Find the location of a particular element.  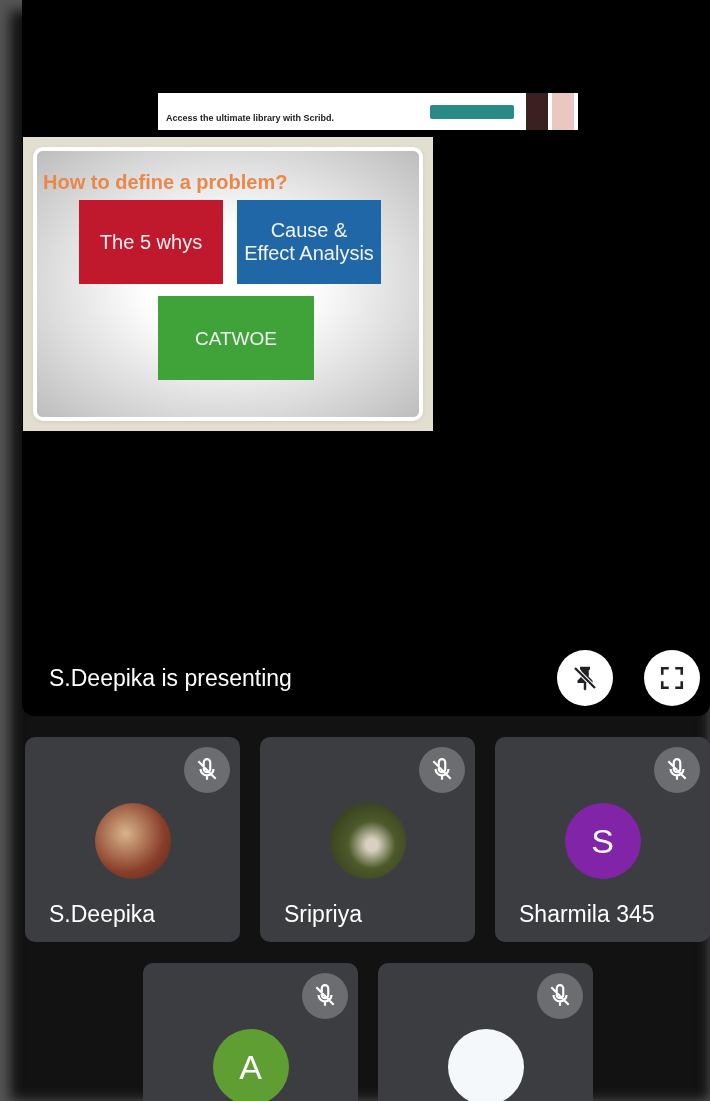

participant-tile: Sripriya is located at coordinates (367, 839).